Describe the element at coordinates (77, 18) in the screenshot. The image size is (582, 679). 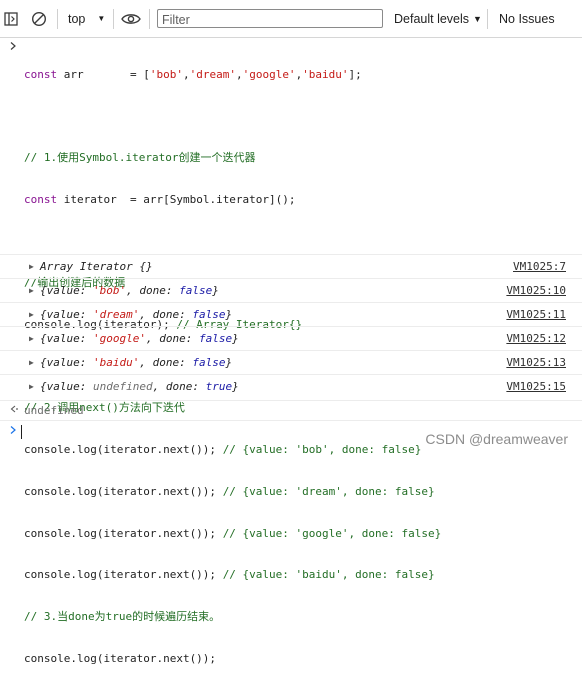
I see `context-label: top` at that location.